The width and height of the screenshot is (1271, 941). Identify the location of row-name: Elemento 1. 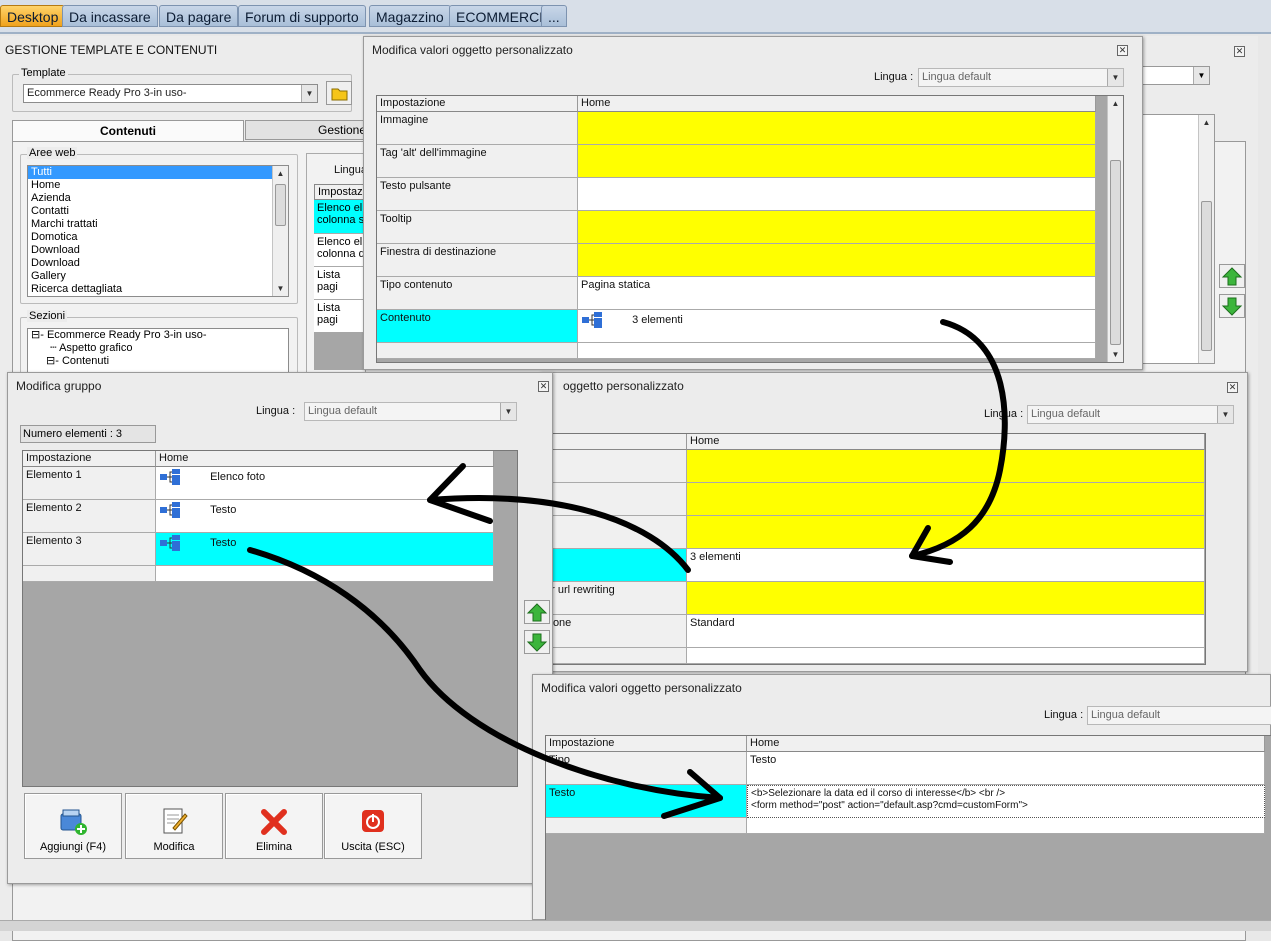
(89, 483).